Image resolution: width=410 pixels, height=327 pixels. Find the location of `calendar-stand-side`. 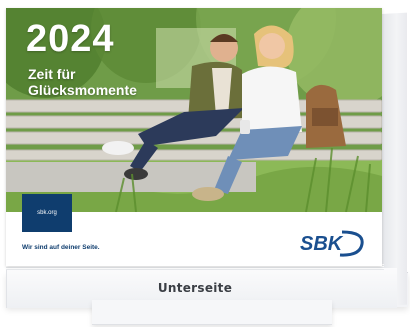

calendar-stand-side is located at coordinates (393, 159).